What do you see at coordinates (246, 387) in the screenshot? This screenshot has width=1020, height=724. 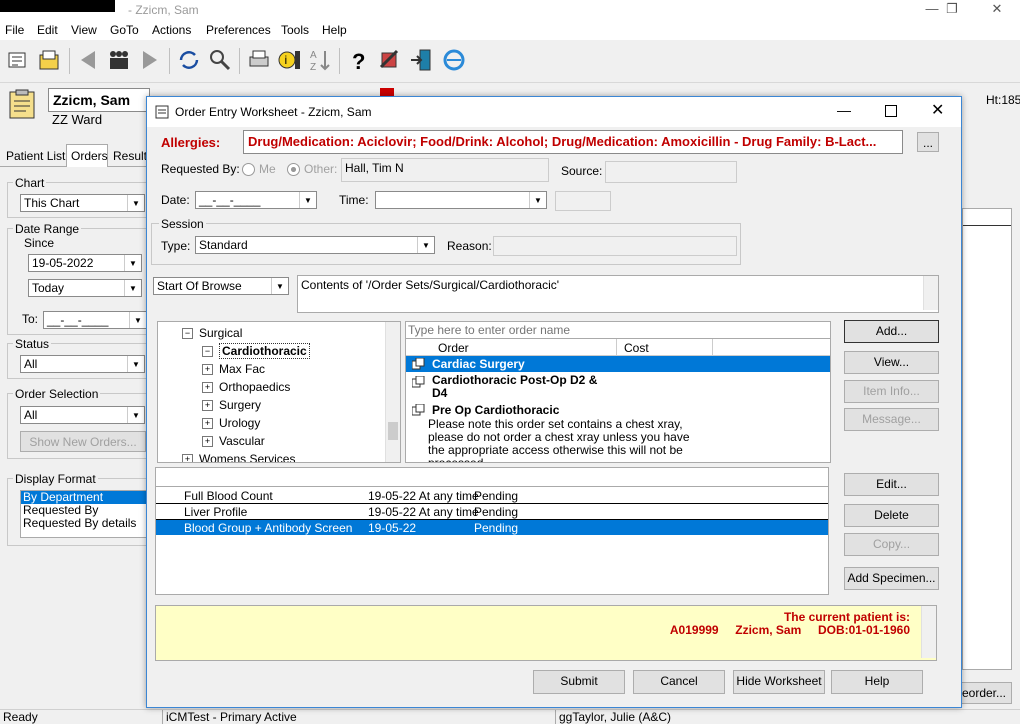 I see `tree-node-orthopaedics: + Orthopaedics` at bounding box center [246, 387].